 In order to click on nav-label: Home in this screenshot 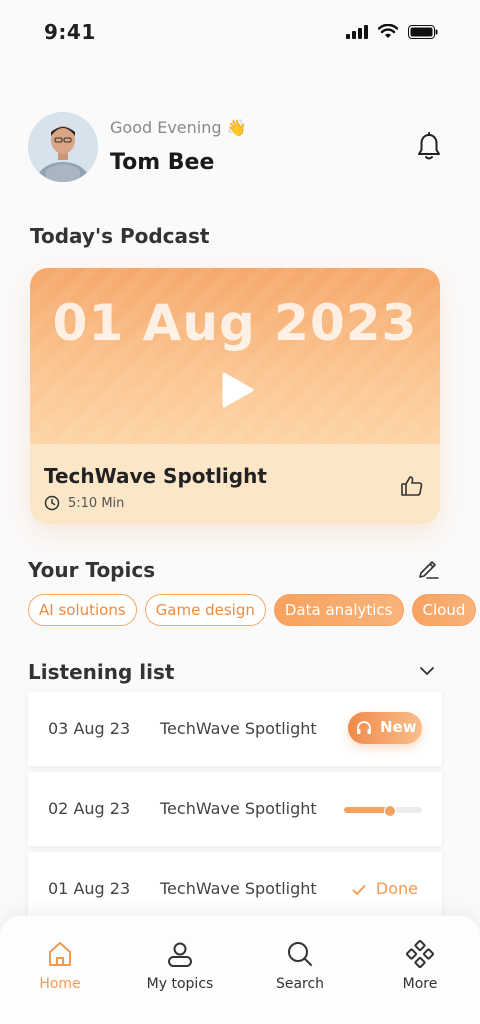, I will do `click(60, 984)`.